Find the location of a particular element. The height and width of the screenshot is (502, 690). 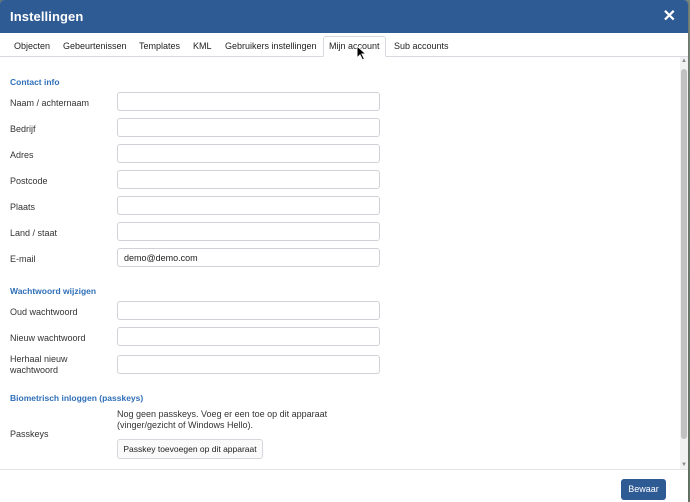

mouse-pointer-icon is located at coordinates (362, 53).